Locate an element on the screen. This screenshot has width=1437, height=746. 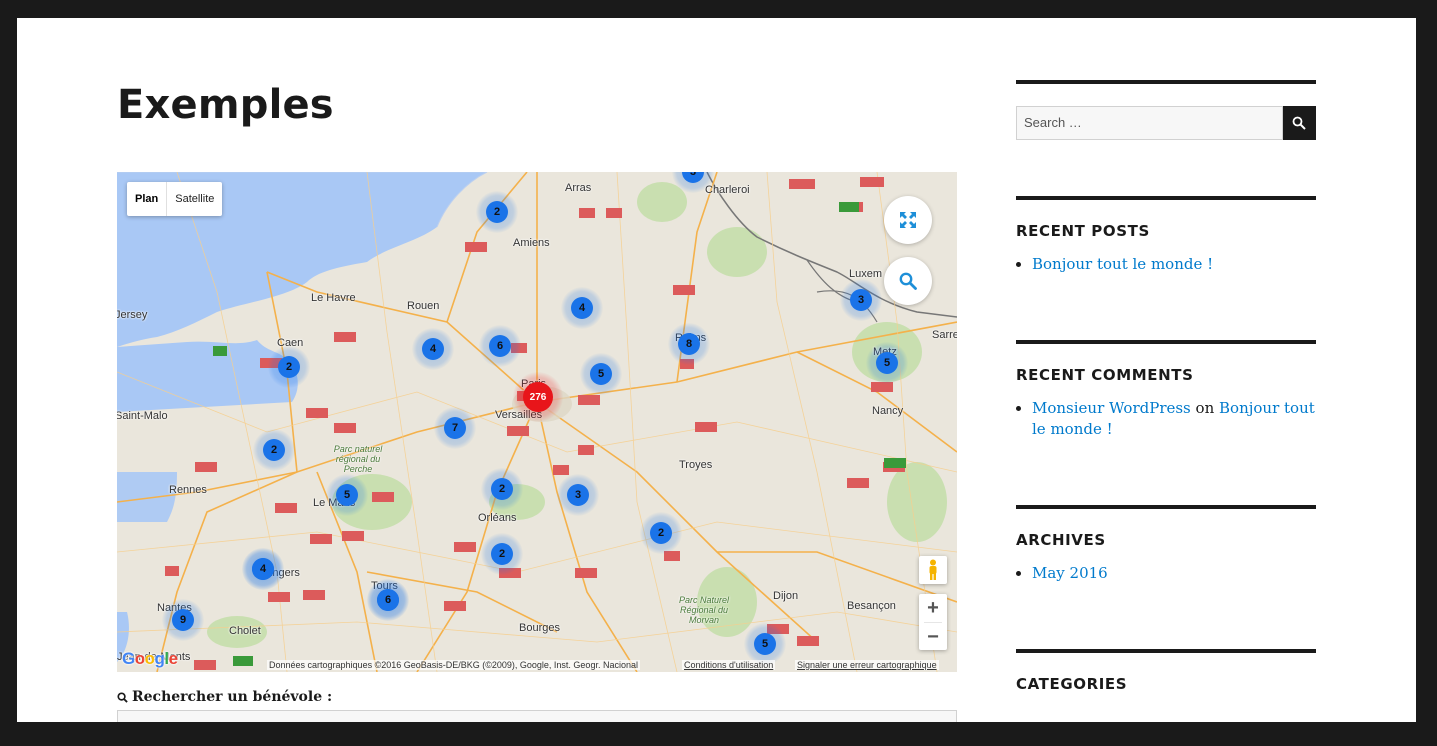
volunteer-search-label: Rechercher un bénévole : is located at coordinates (224, 697).